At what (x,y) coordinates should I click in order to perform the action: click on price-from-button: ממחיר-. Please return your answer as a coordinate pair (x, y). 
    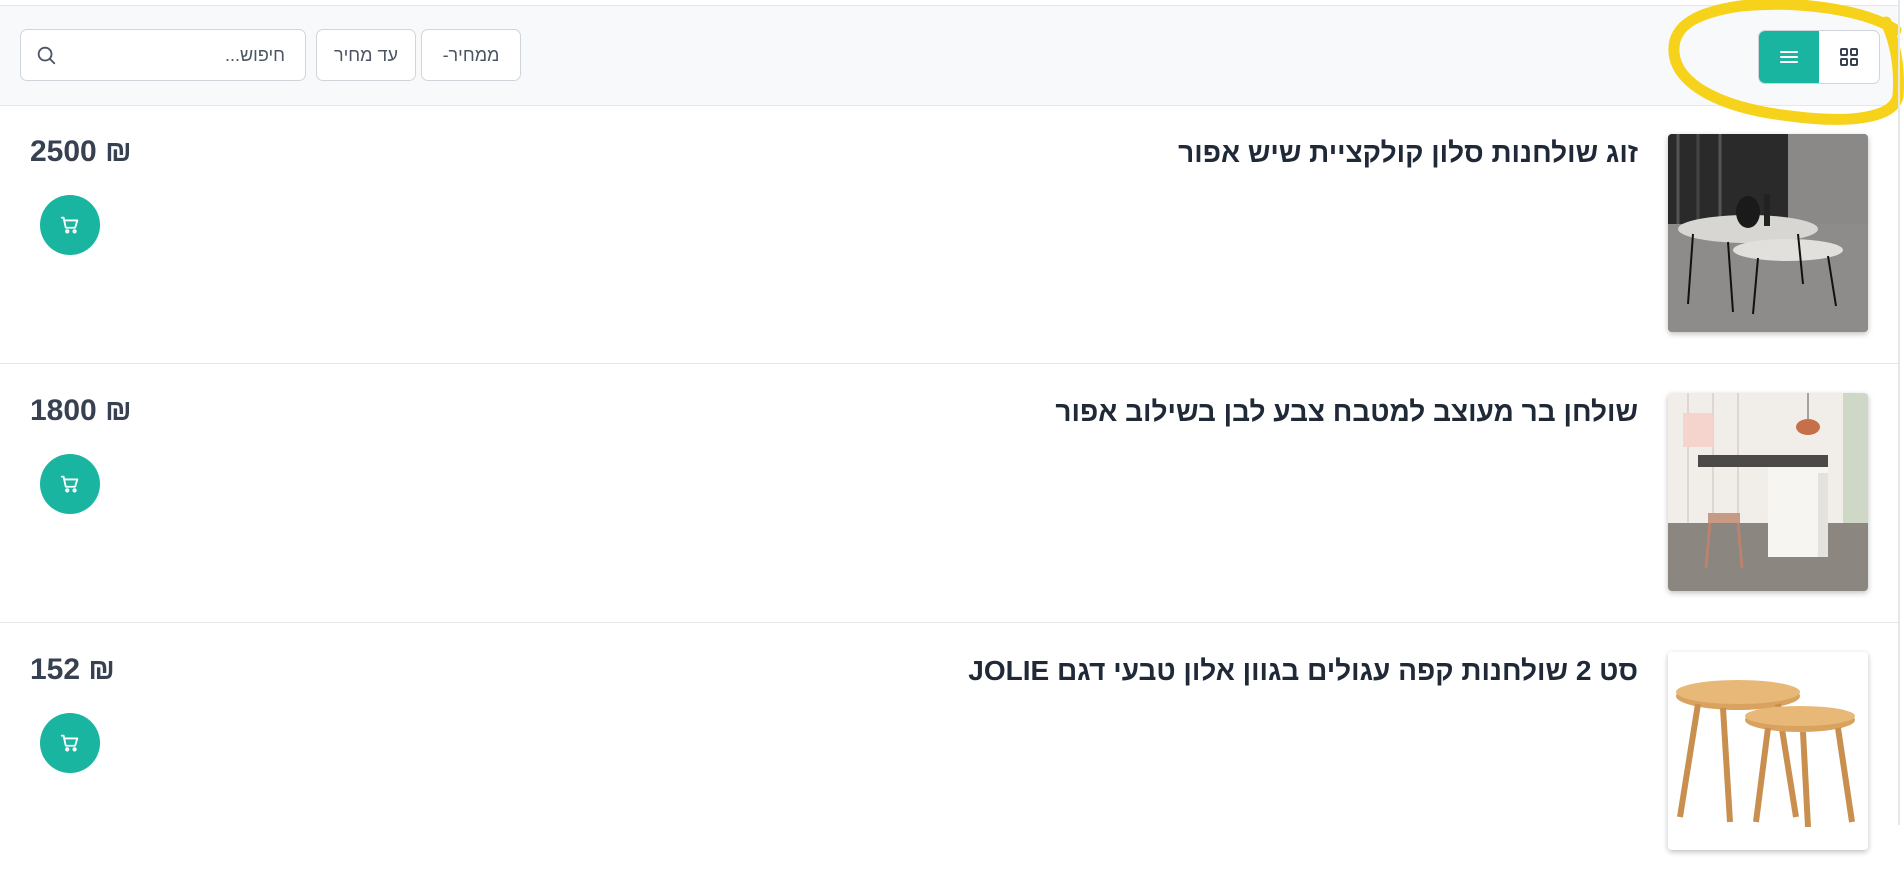
    Looking at the image, I should click on (471, 55).